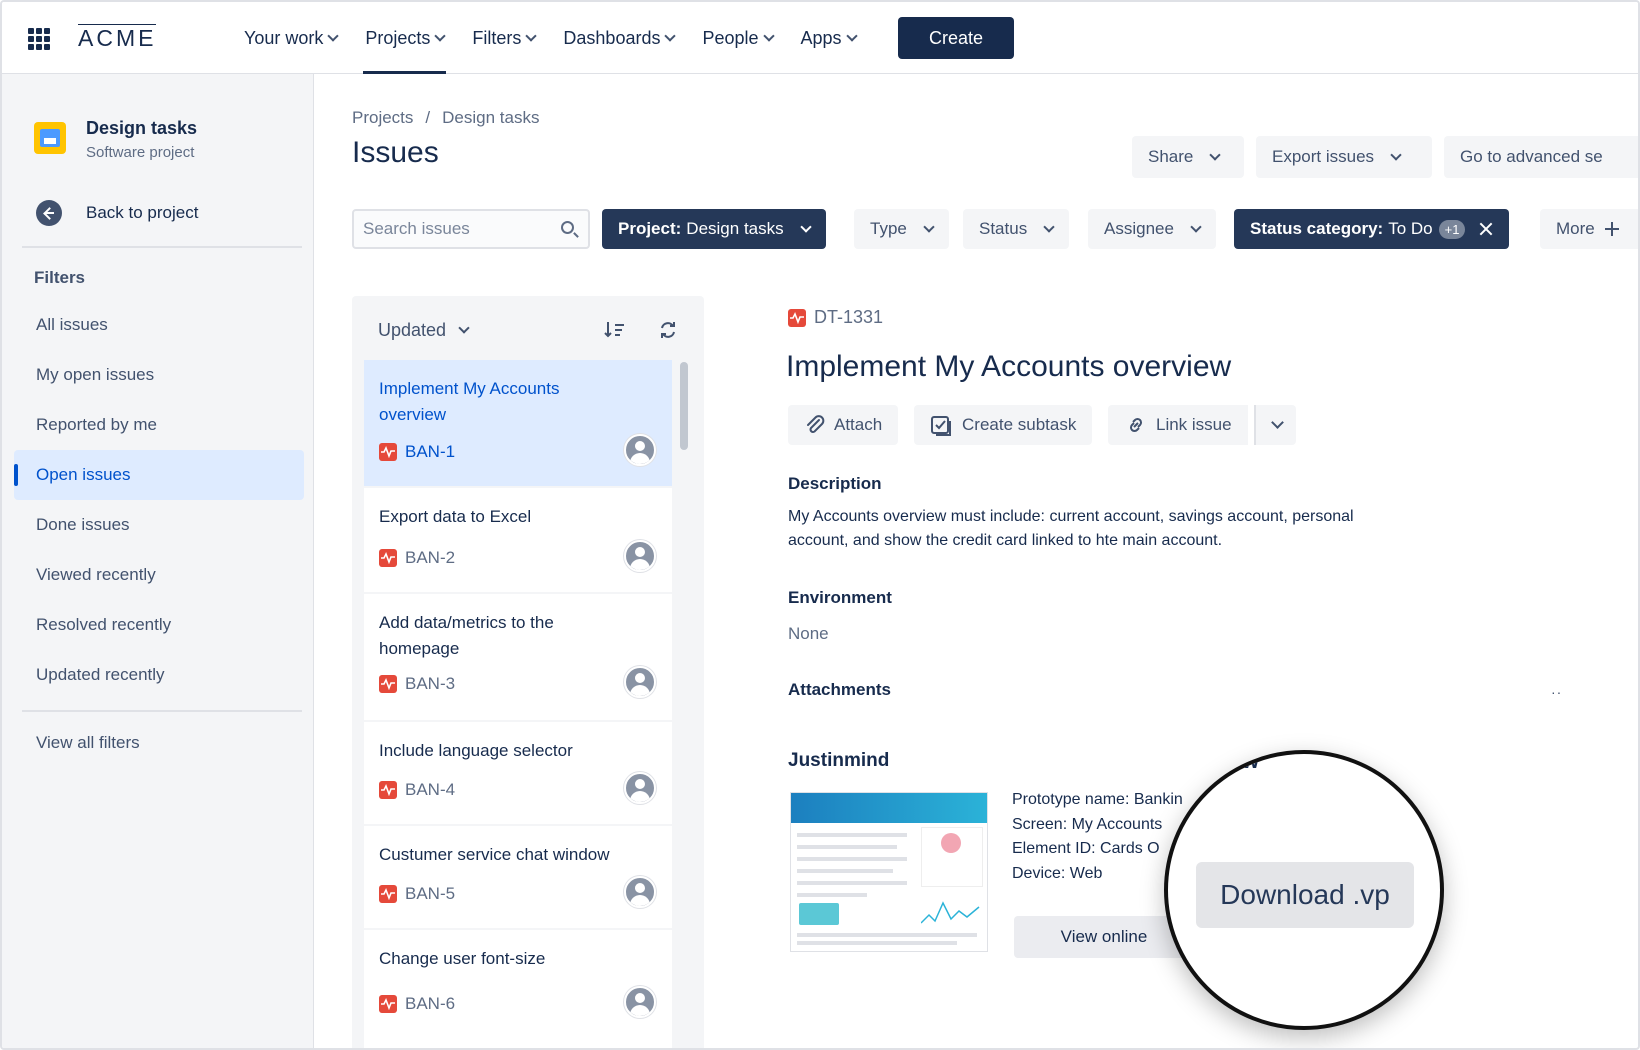 The height and width of the screenshot is (1050, 1640). What do you see at coordinates (159, 675) in the screenshot?
I see `sidebar-item-updated-recently: Updated recently` at bounding box center [159, 675].